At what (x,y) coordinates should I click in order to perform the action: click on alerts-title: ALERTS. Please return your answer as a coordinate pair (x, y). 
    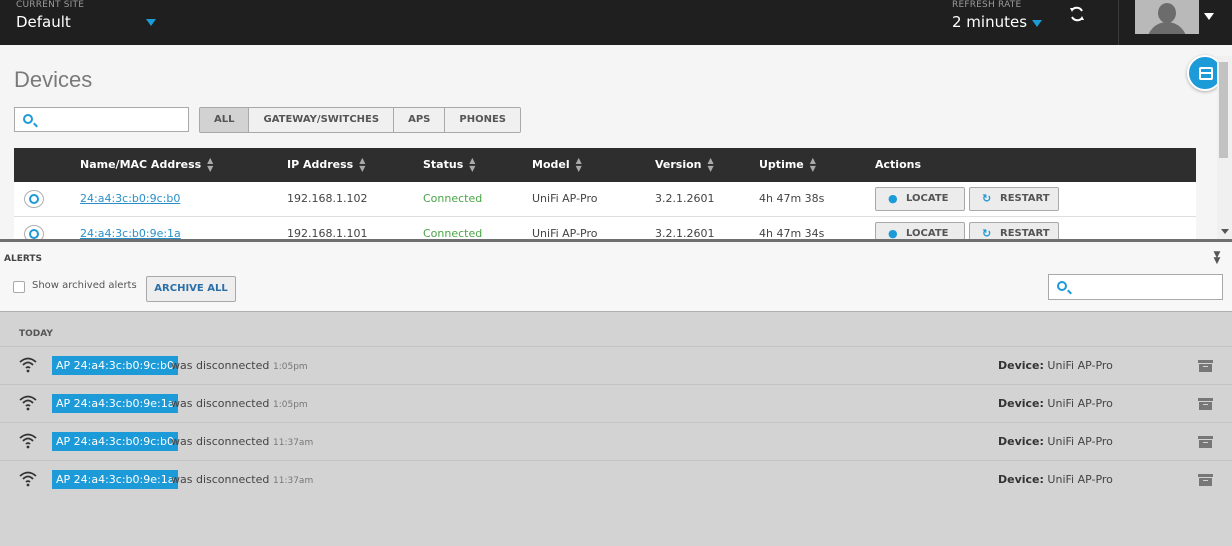
    Looking at the image, I should click on (23, 259).